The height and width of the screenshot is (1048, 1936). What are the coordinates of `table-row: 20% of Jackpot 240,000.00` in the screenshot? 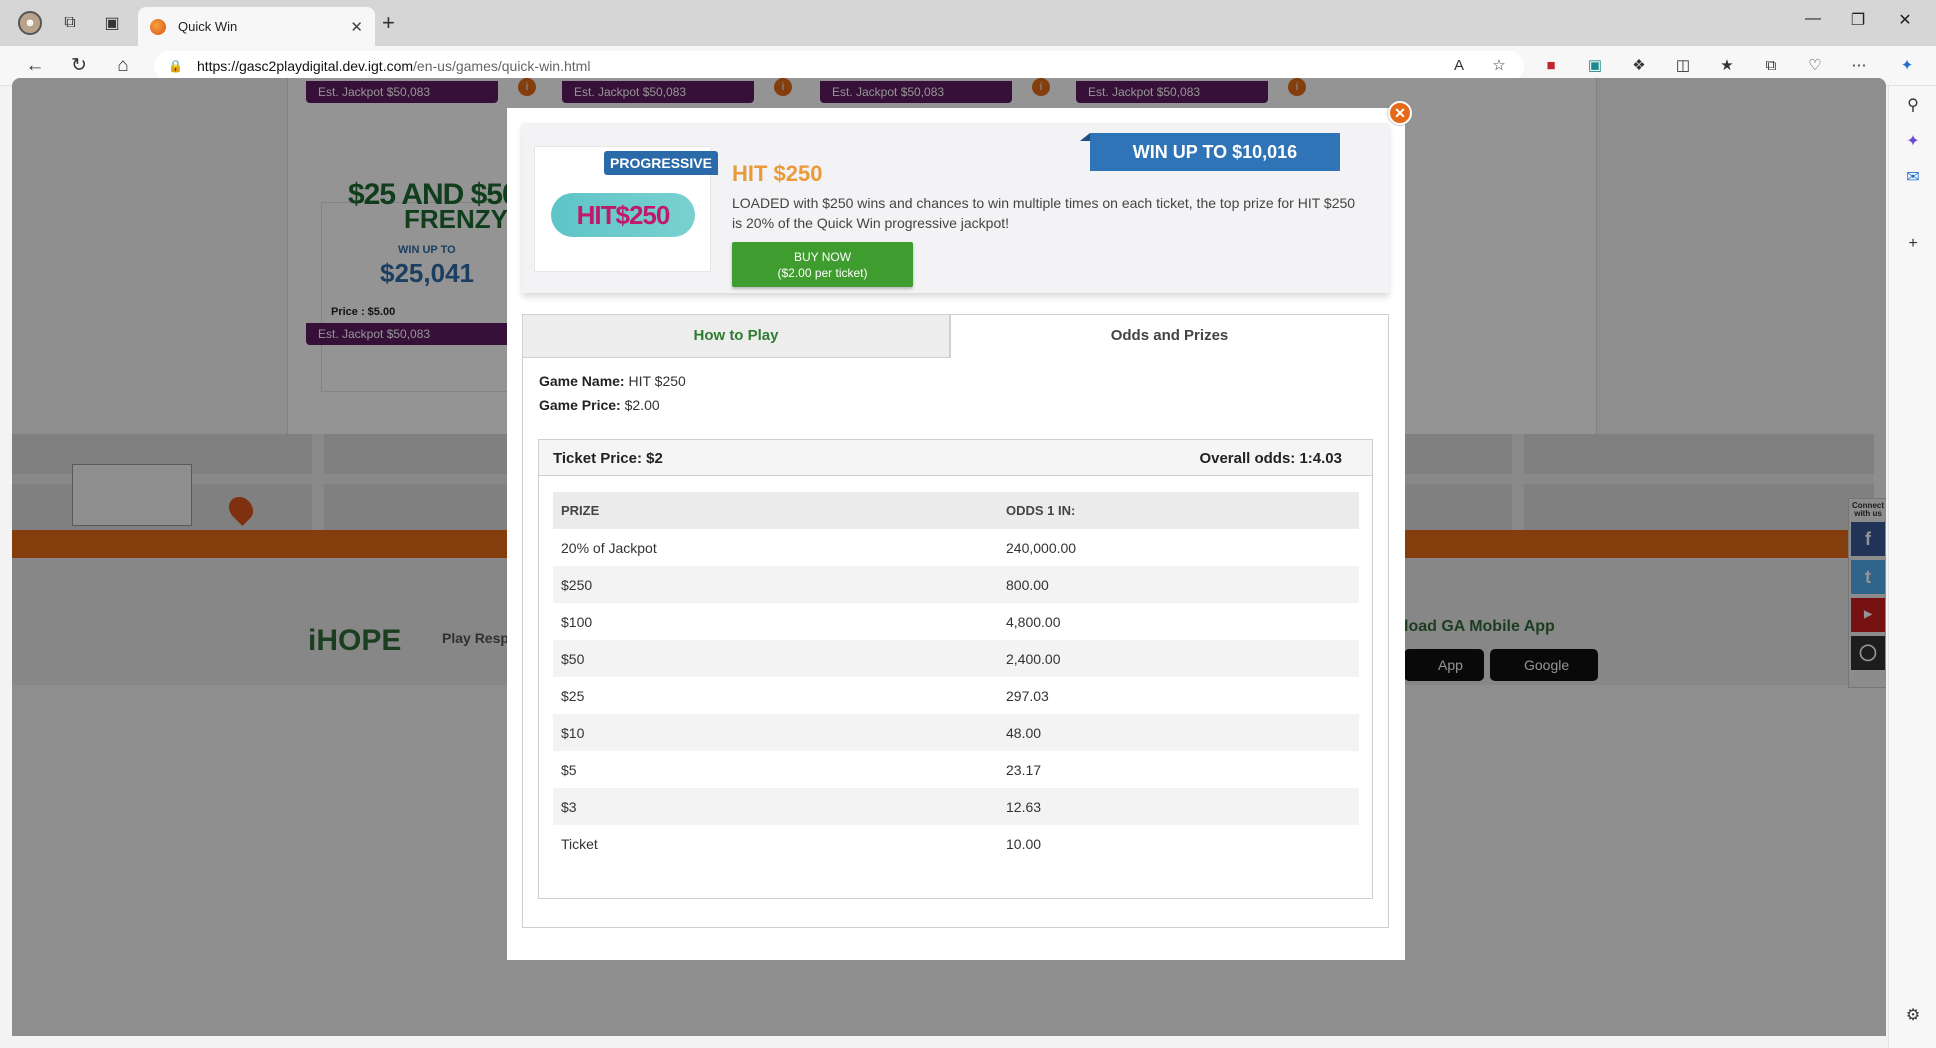 It's located at (956, 547).